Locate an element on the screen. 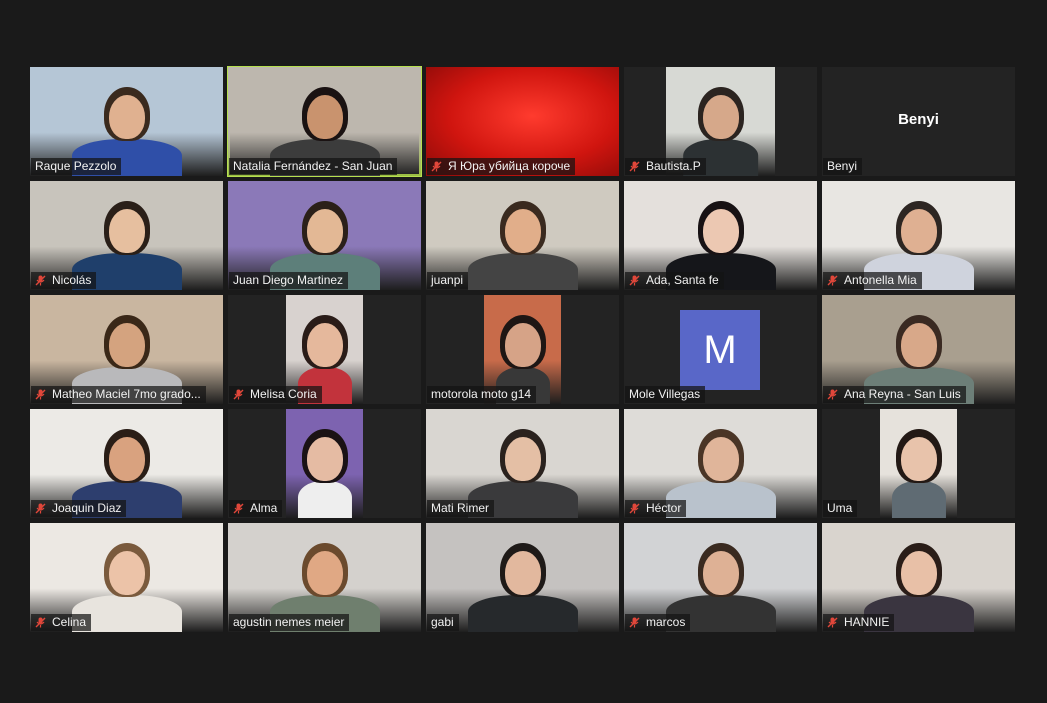 This screenshot has width=1047, height=703. participant-tile: Benyi Benyi is located at coordinates (918, 121).